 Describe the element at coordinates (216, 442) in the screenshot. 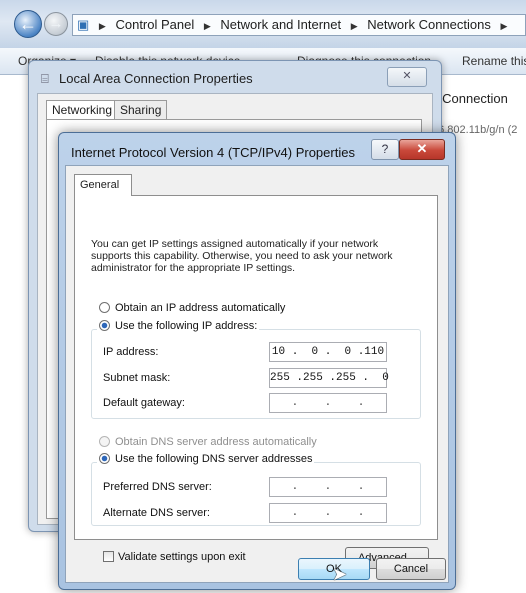

I see `radio-label: Obtain DNS server address automatically` at that location.